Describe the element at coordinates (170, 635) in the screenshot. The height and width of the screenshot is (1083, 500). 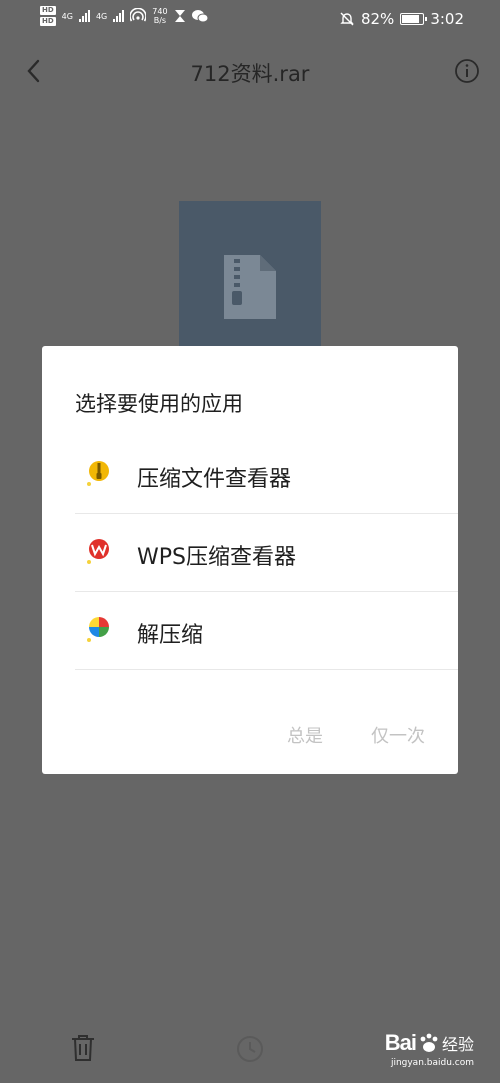
I see `app-label-unzip: 解压缩` at that location.